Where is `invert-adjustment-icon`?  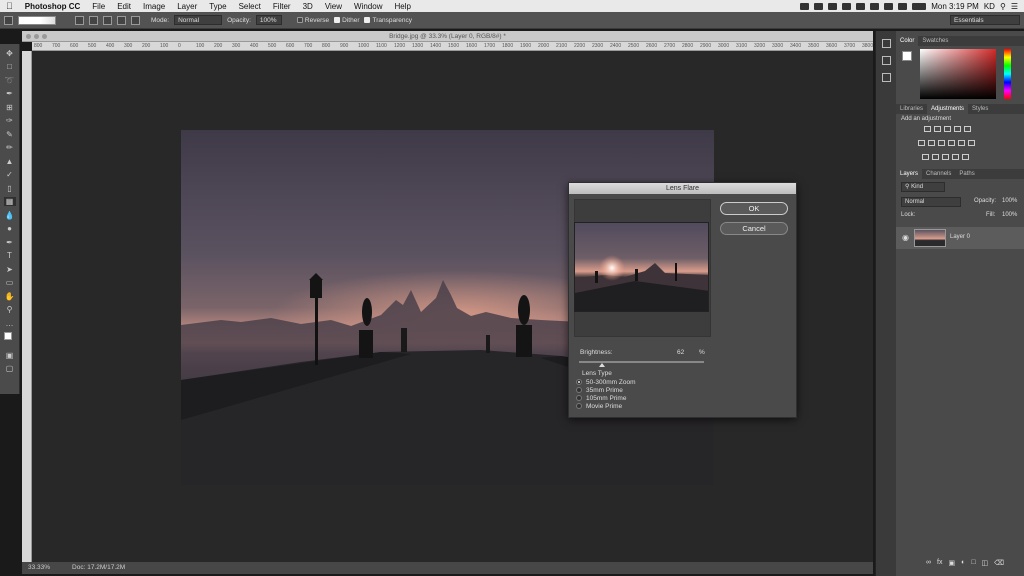 invert-adjustment-icon is located at coordinates (925, 157).